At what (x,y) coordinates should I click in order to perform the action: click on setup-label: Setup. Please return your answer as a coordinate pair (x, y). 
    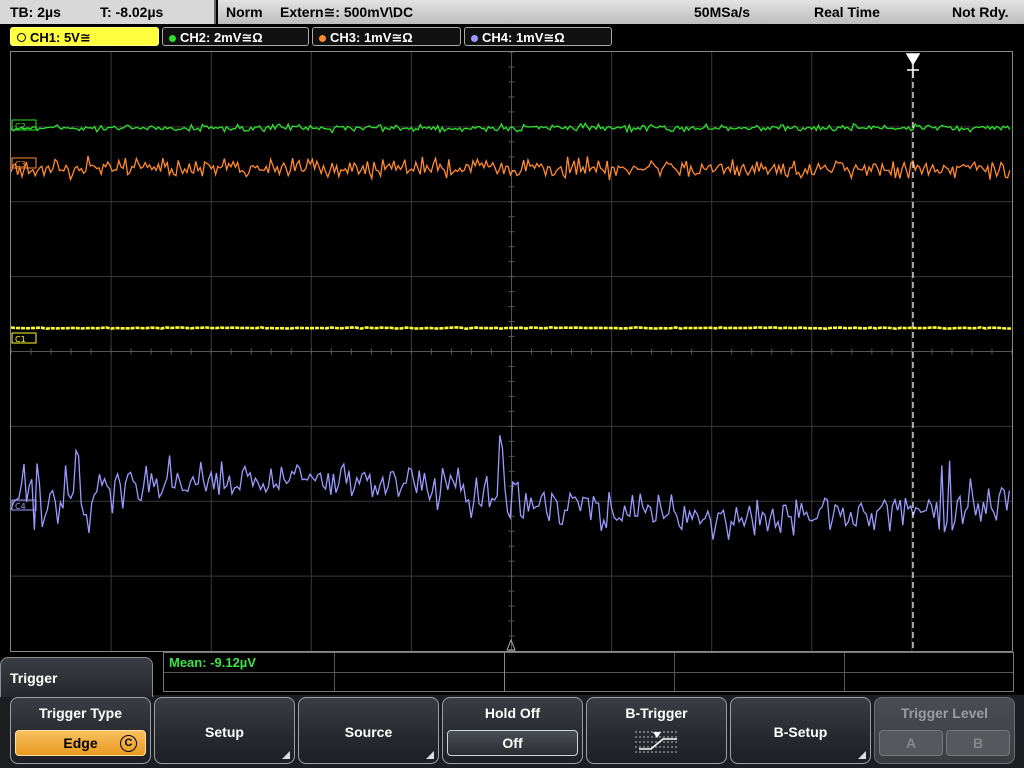
    Looking at the image, I should click on (224, 732).